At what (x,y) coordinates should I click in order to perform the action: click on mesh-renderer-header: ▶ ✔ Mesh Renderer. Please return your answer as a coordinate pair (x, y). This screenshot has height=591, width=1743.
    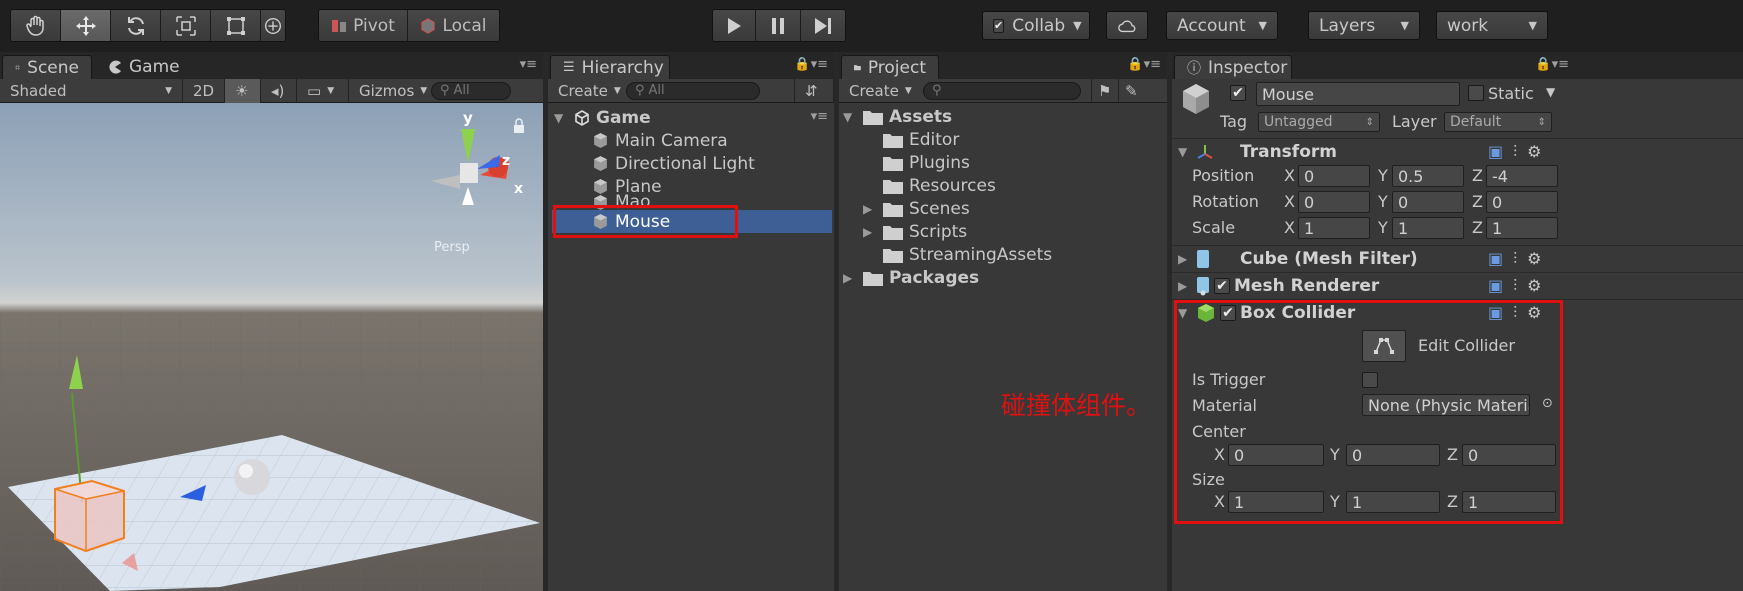
    Looking at the image, I should click on (1457, 285).